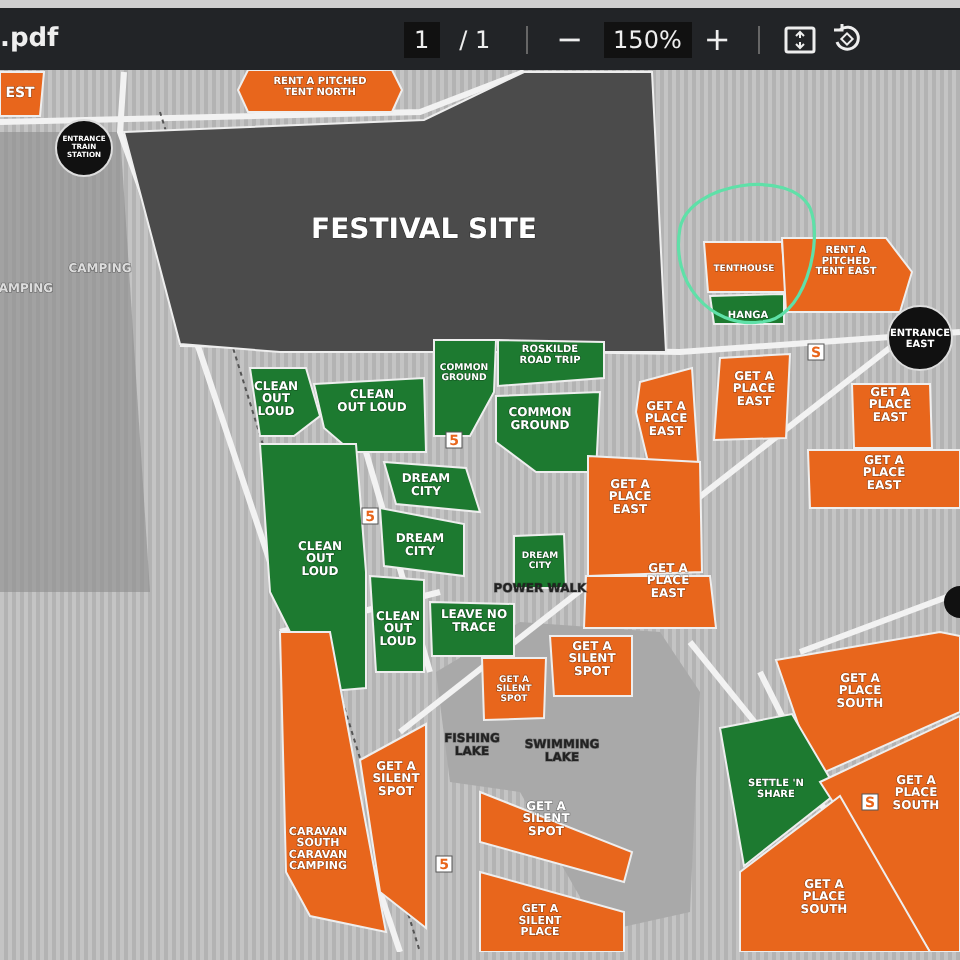  What do you see at coordinates (647, 39) in the screenshot?
I see `zoom-field: 150%` at bounding box center [647, 39].